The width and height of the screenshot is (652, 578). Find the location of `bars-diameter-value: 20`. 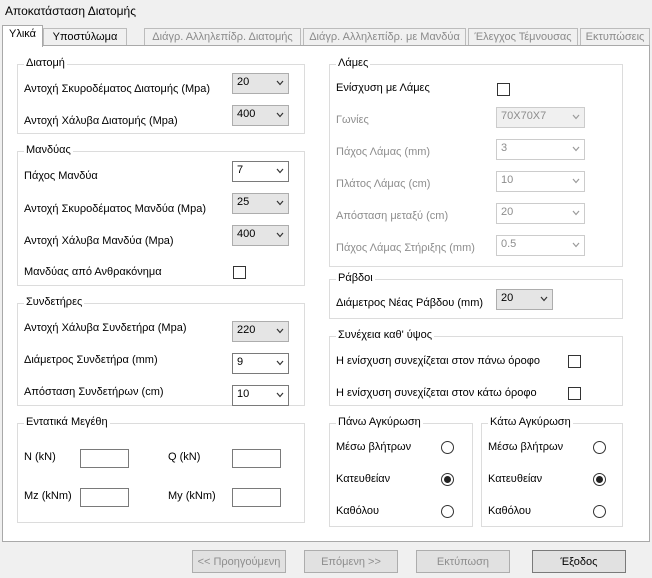

bars-diameter-value: 20 is located at coordinates (507, 298).